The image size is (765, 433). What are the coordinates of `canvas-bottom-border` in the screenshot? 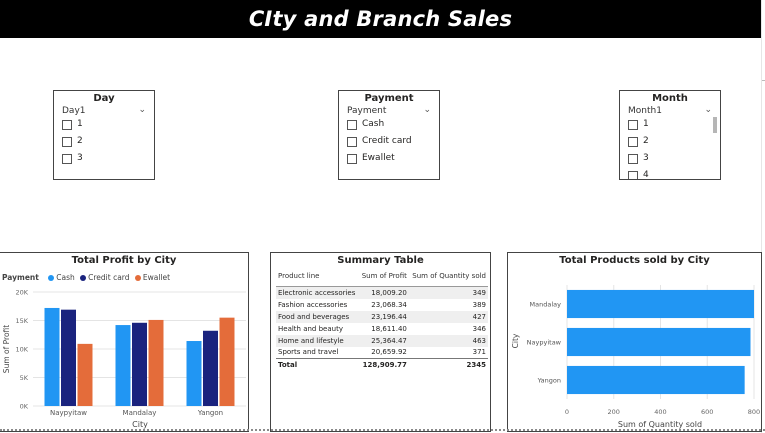 It's located at (382, 430).